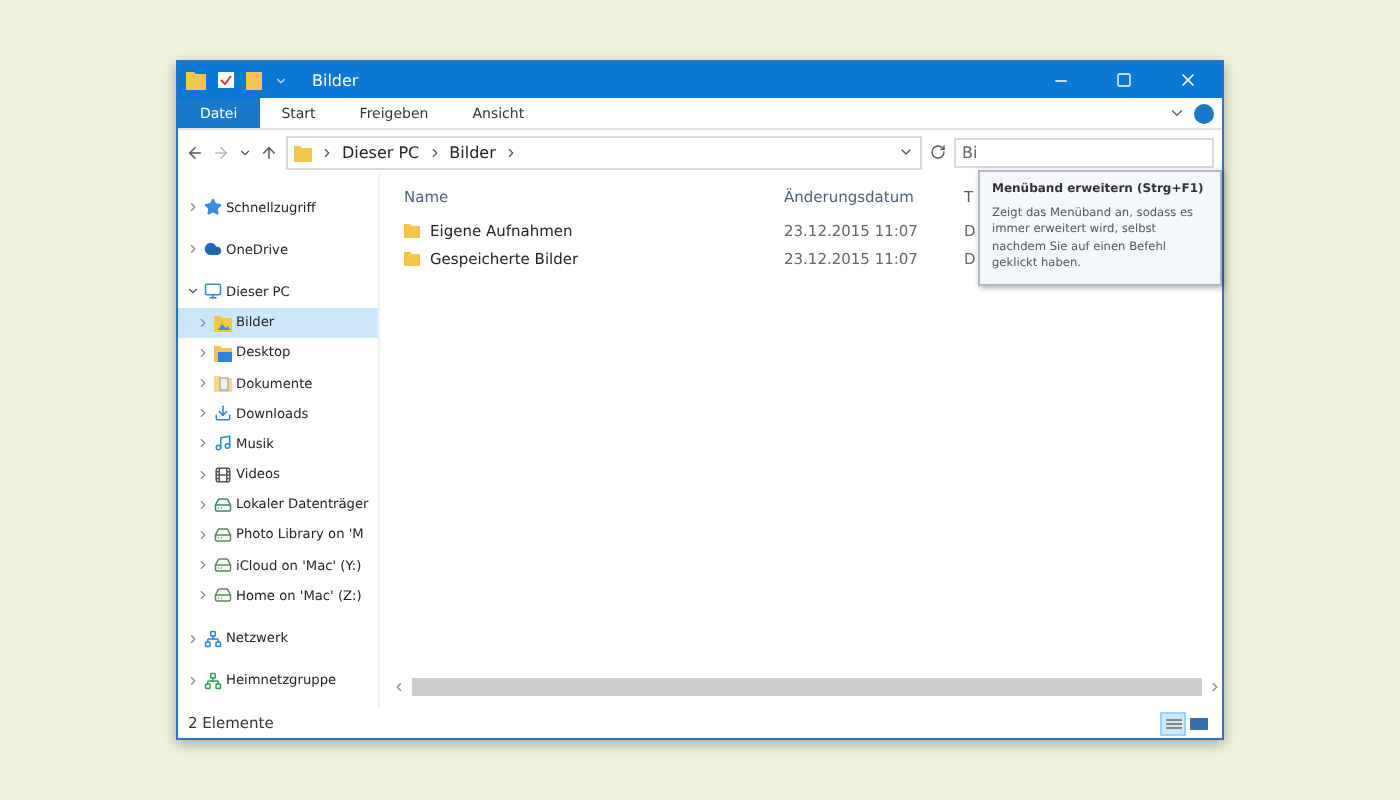  I want to click on homegroup-icon, so click(213, 680).